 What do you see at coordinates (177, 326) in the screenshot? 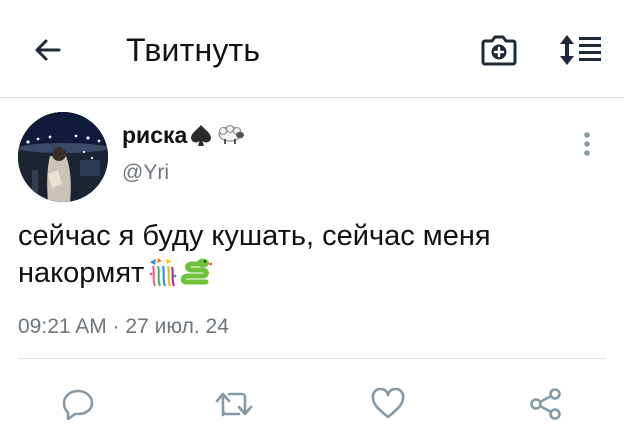
I see `tweet-date: 27 июл. 24` at bounding box center [177, 326].